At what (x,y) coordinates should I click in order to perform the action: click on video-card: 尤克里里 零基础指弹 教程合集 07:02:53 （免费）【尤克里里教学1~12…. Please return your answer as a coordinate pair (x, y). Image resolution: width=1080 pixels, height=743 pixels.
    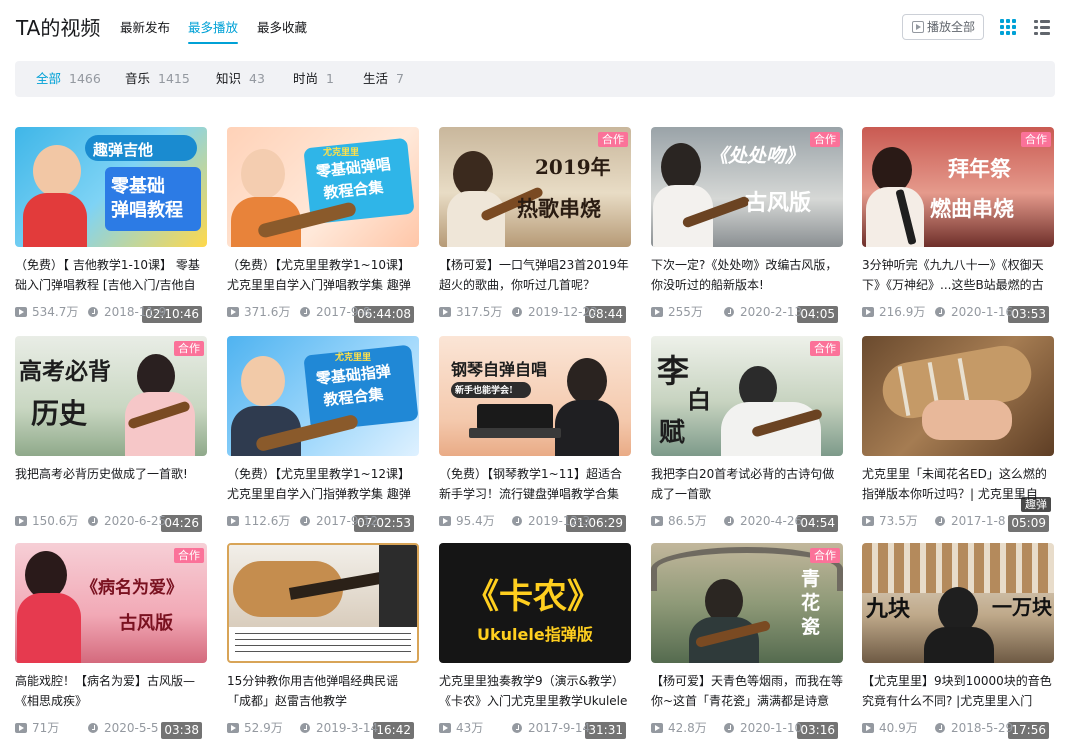
    Looking at the image, I should click on (323, 436).